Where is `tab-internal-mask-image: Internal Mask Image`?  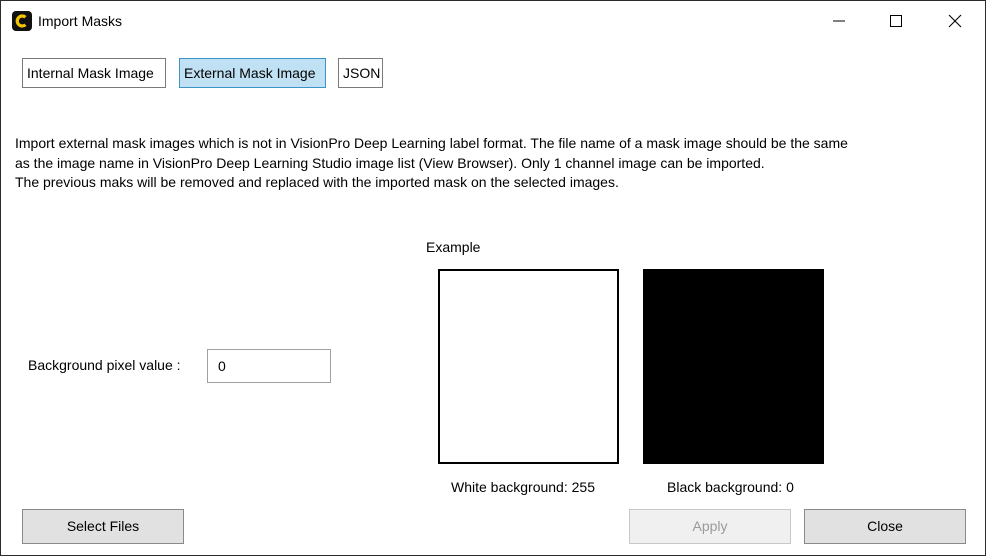 tab-internal-mask-image: Internal Mask Image is located at coordinates (94, 73).